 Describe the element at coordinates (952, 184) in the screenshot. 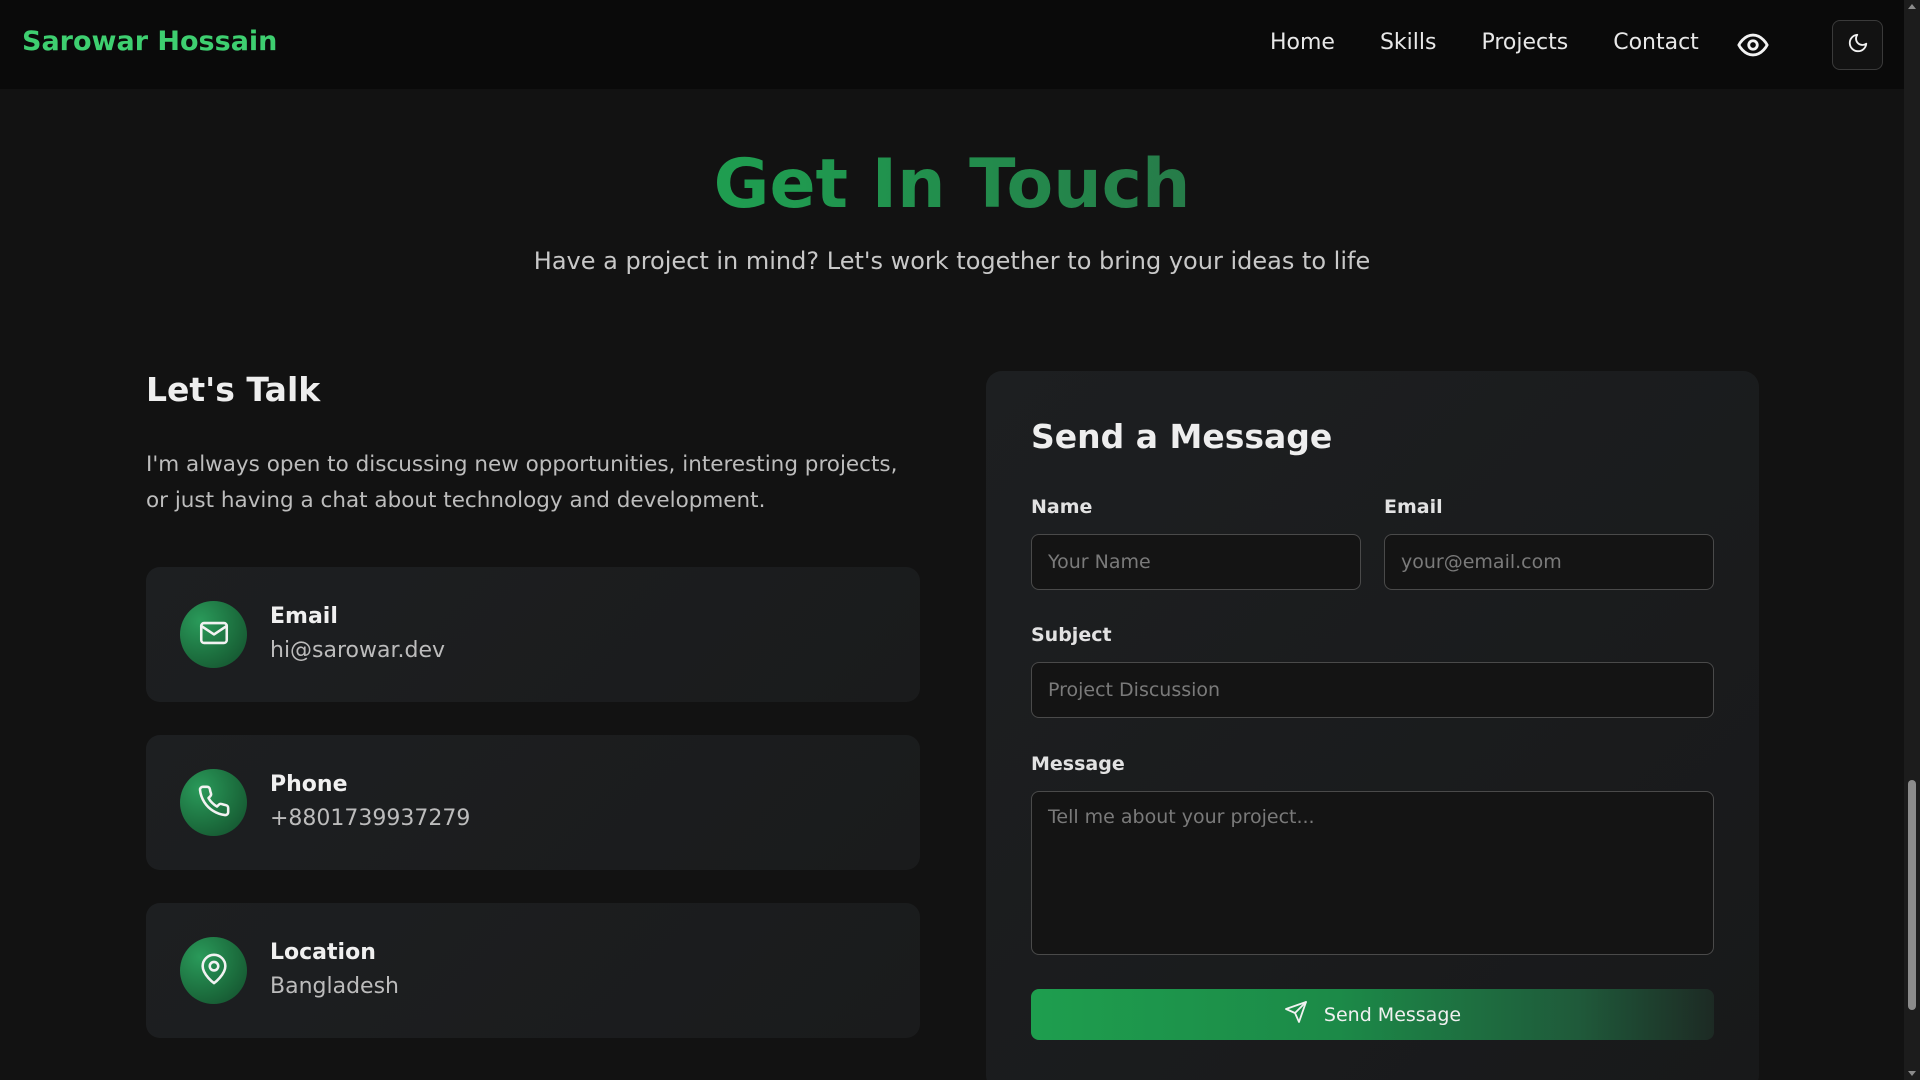

I see `section-title: Get In Touch` at that location.